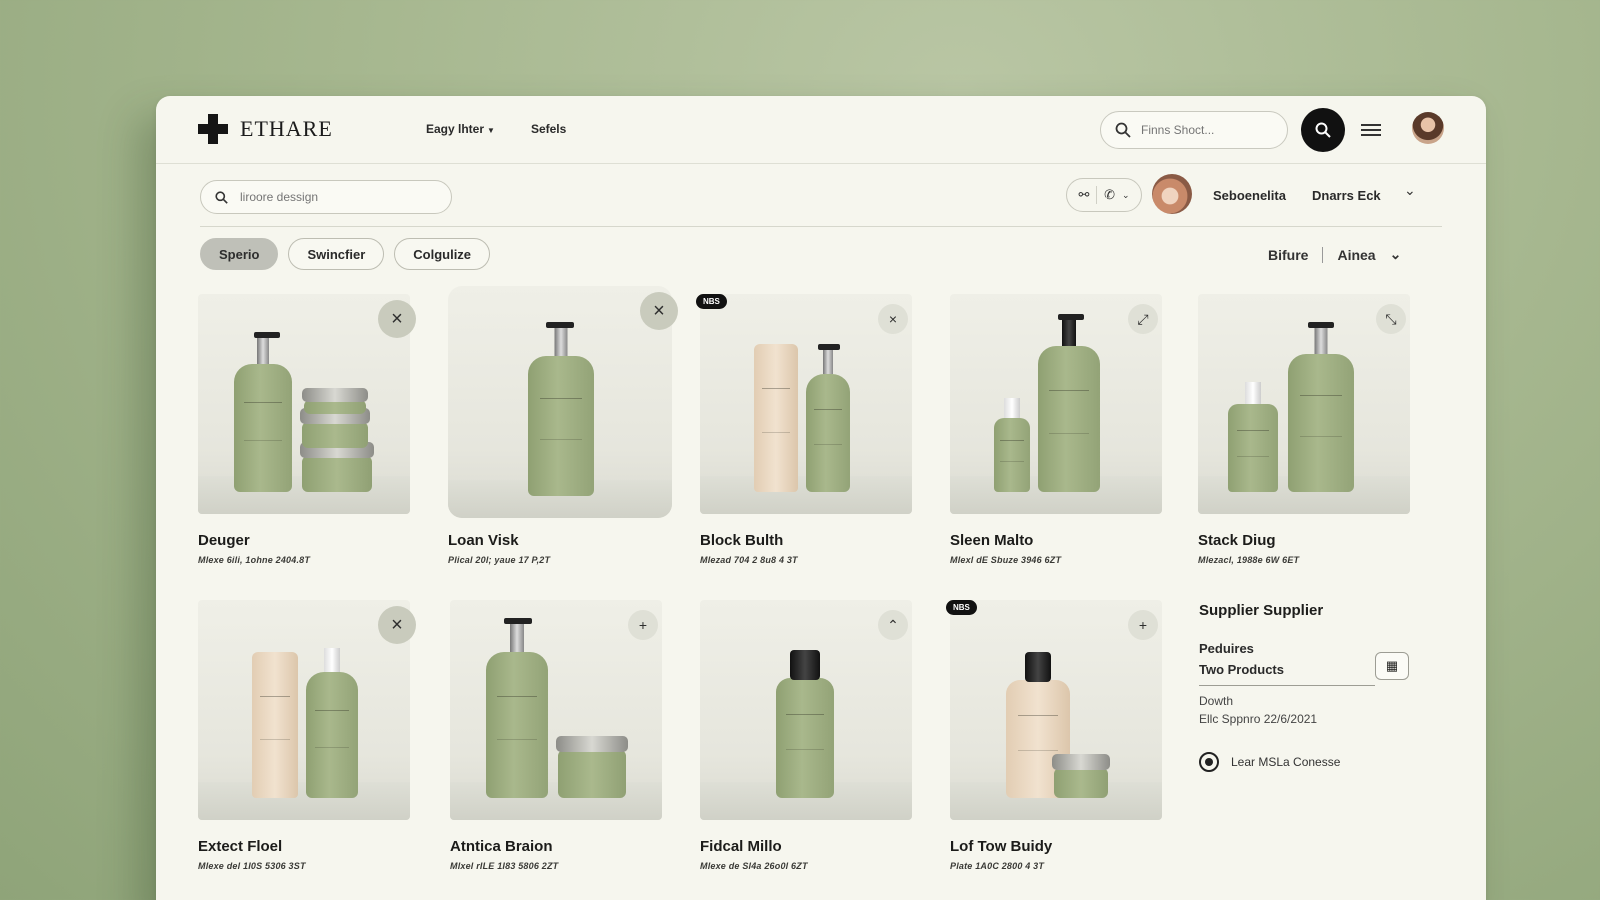 The width and height of the screenshot is (1600, 900). I want to click on top-bar: ETHARE Eagy lhter ▼ Sefels, so click(821, 130).